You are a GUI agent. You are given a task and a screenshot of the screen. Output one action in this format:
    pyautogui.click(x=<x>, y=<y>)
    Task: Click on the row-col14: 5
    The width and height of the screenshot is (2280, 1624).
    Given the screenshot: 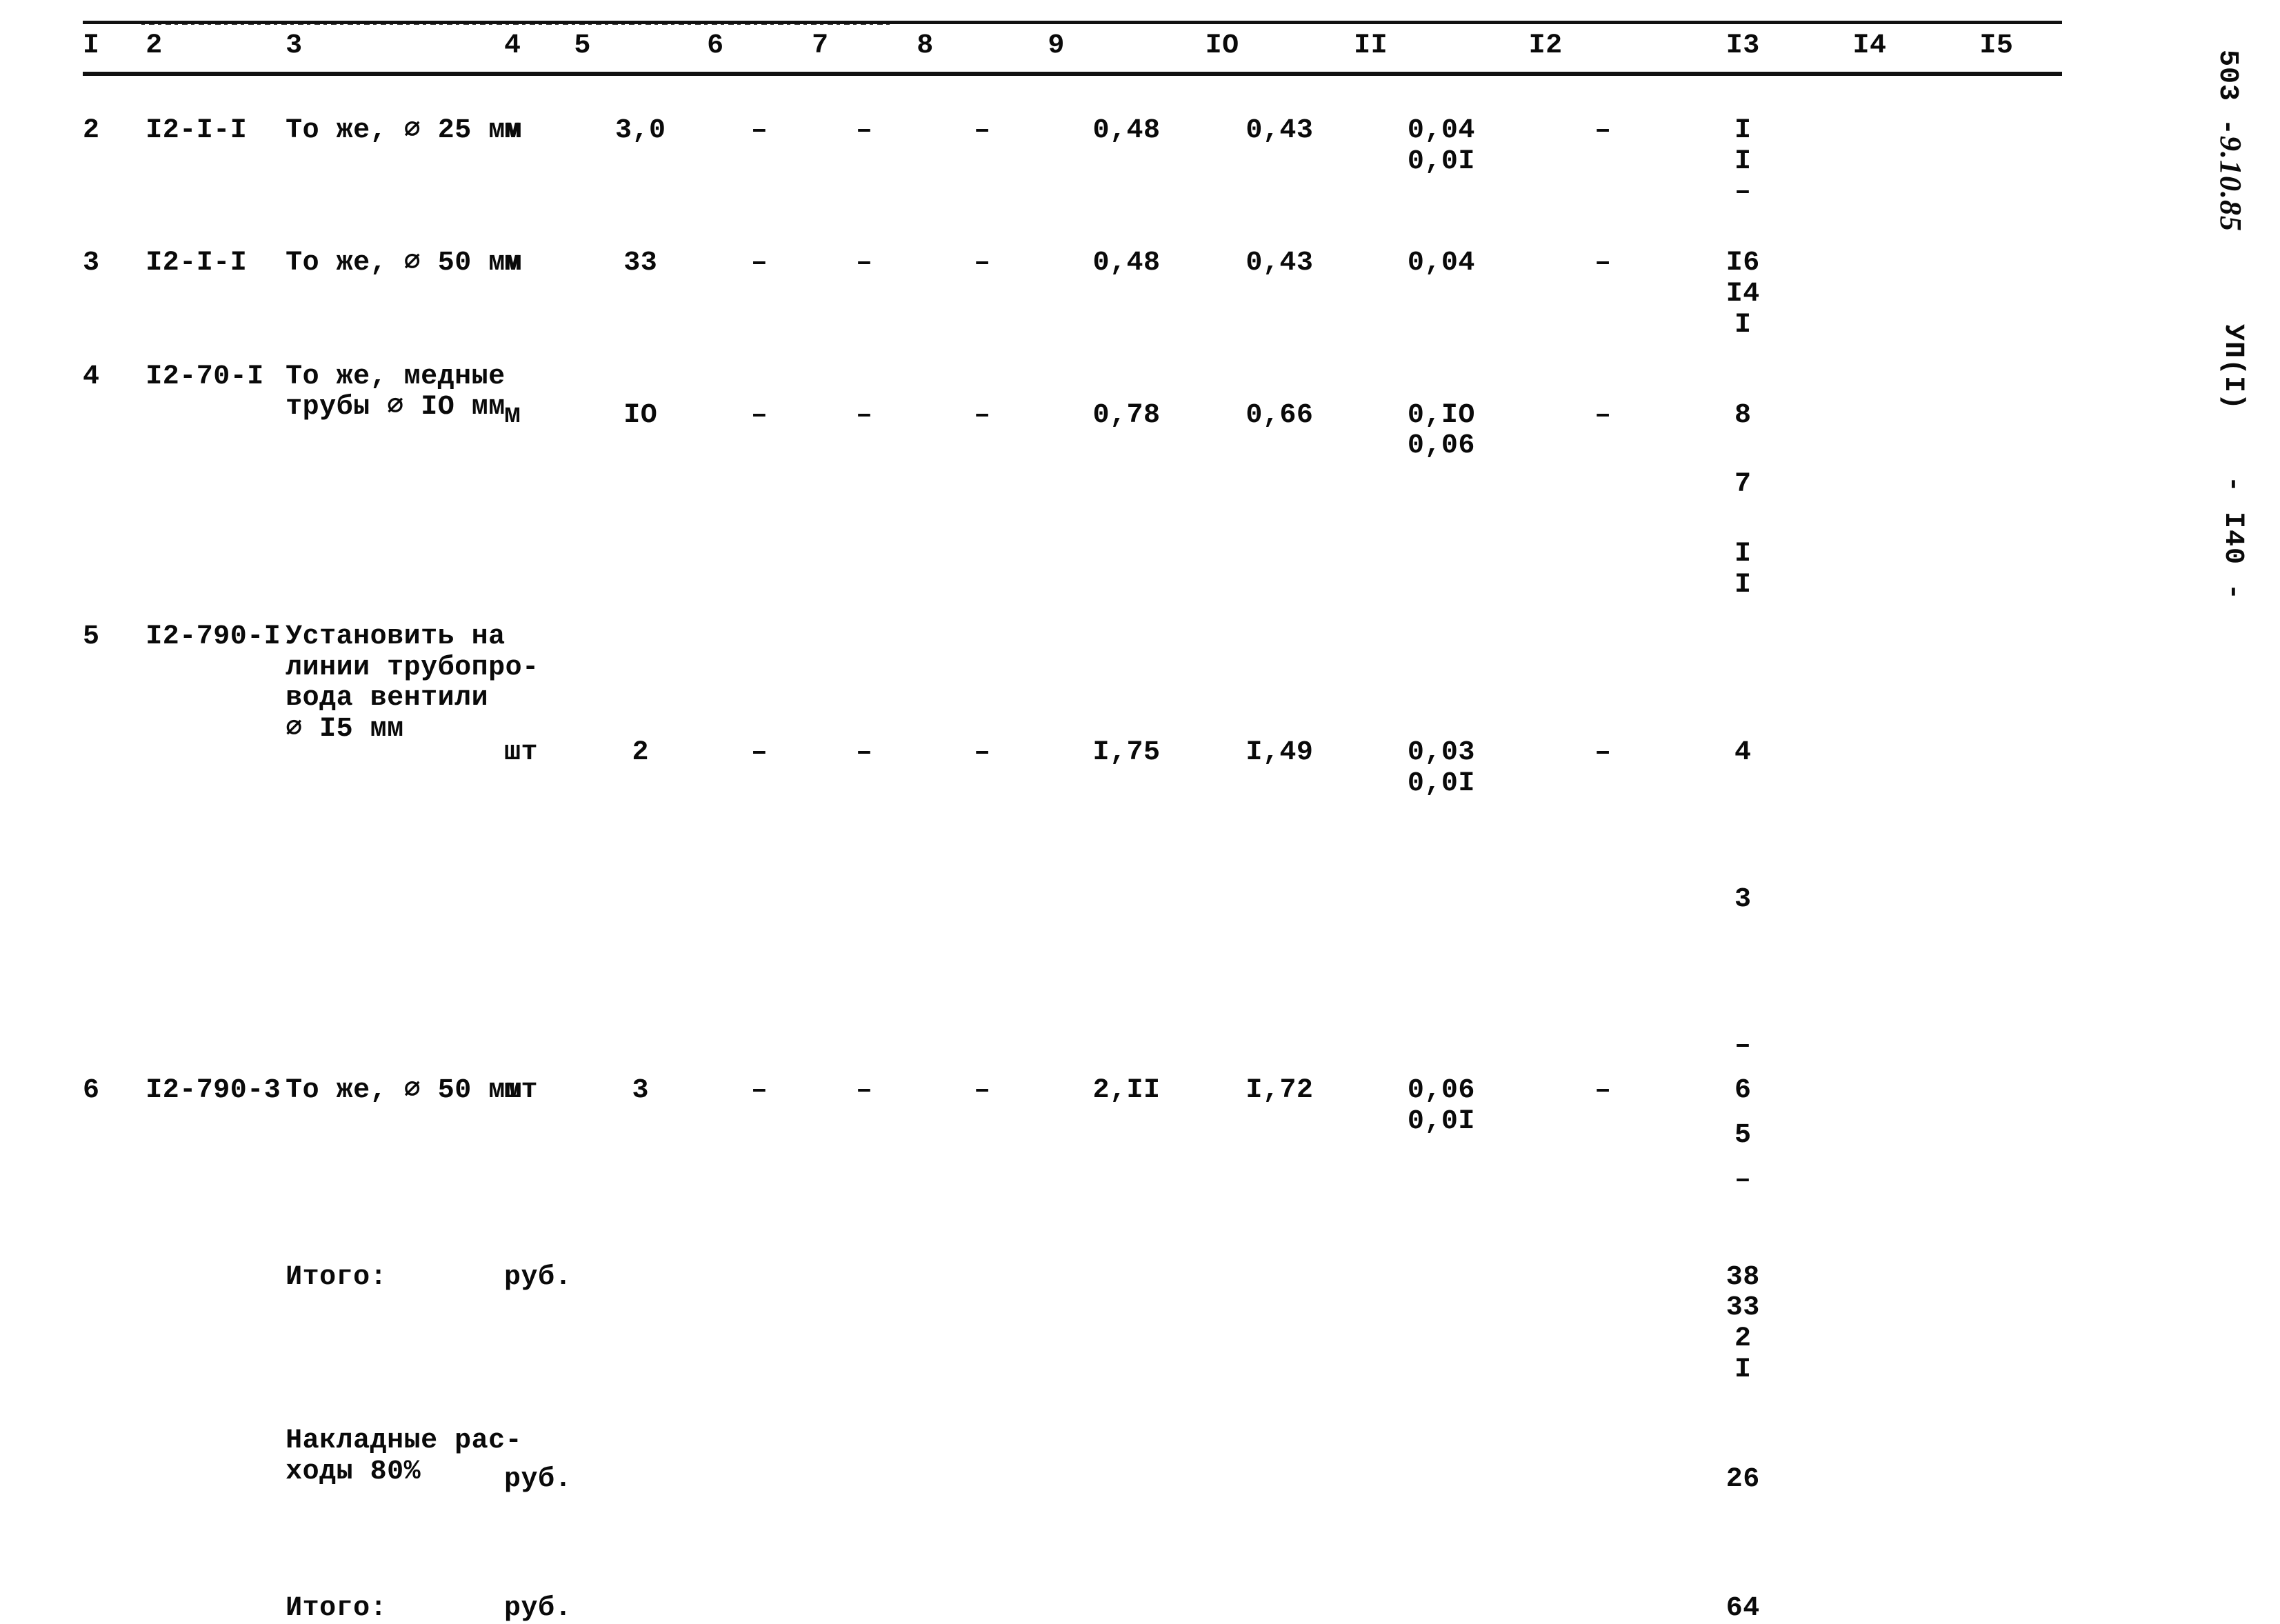 What is the action you would take?
    pyautogui.click(x=1743, y=1129)
    